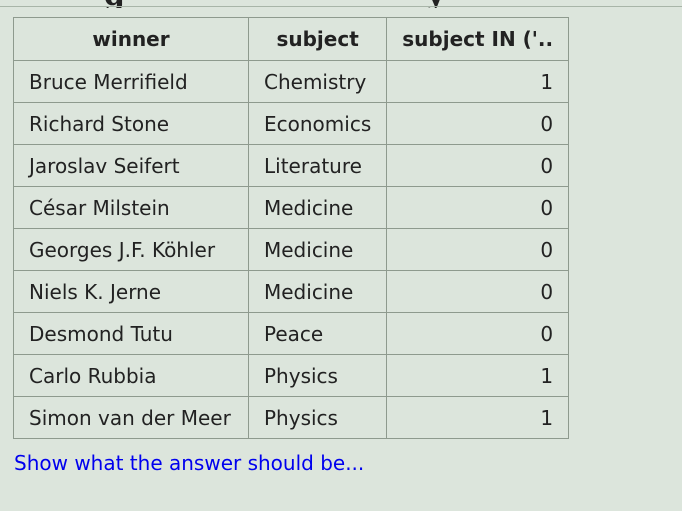  Describe the element at coordinates (131, 165) in the screenshot. I see `cell-winner: Jaroslav Seifert` at that location.